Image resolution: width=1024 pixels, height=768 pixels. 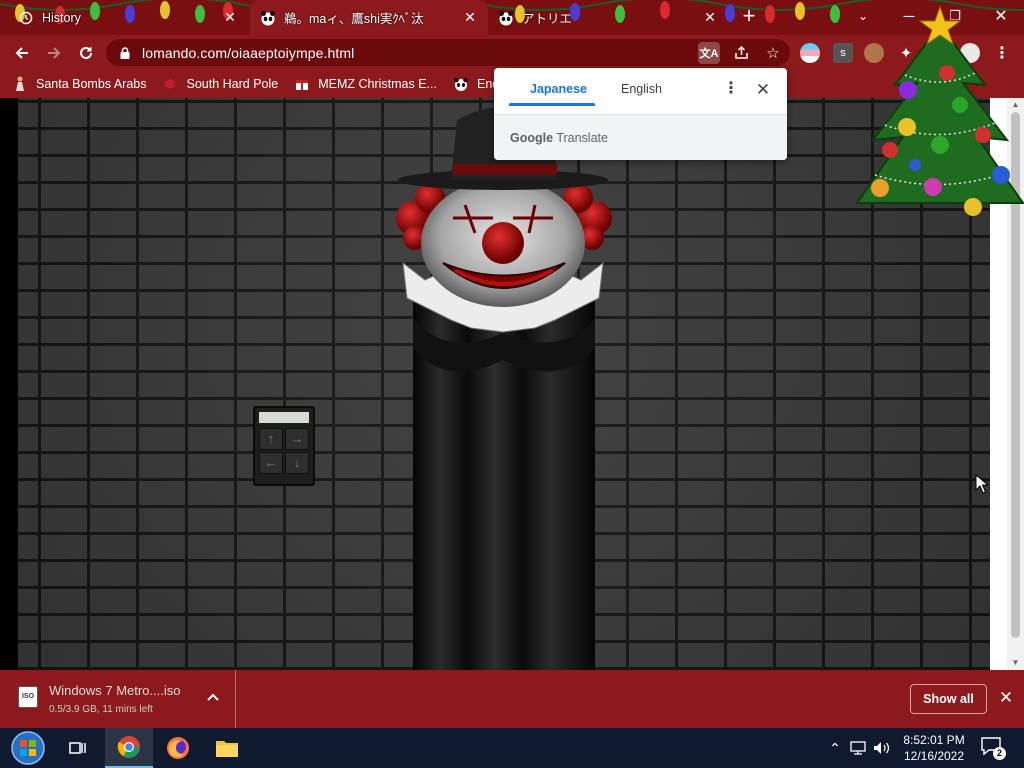 What do you see at coordinates (284, 417) in the screenshot?
I see `keypad-display` at bounding box center [284, 417].